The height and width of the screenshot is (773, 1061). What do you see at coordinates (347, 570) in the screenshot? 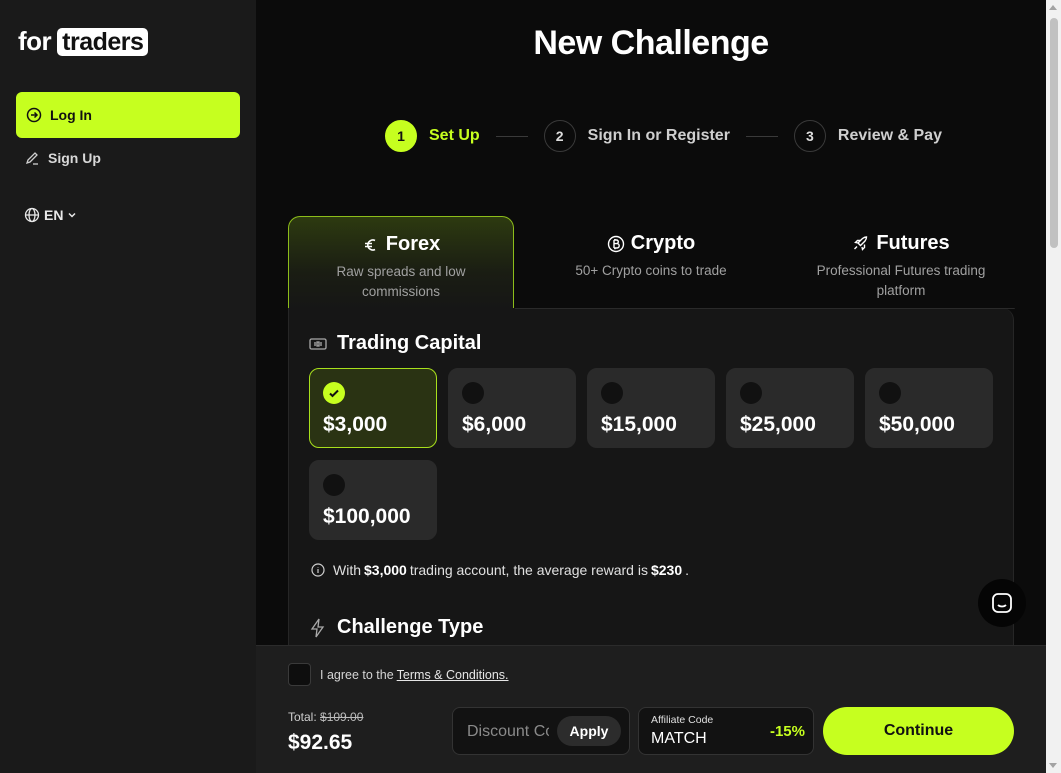
I see `info-prefix: With` at bounding box center [347, 570].